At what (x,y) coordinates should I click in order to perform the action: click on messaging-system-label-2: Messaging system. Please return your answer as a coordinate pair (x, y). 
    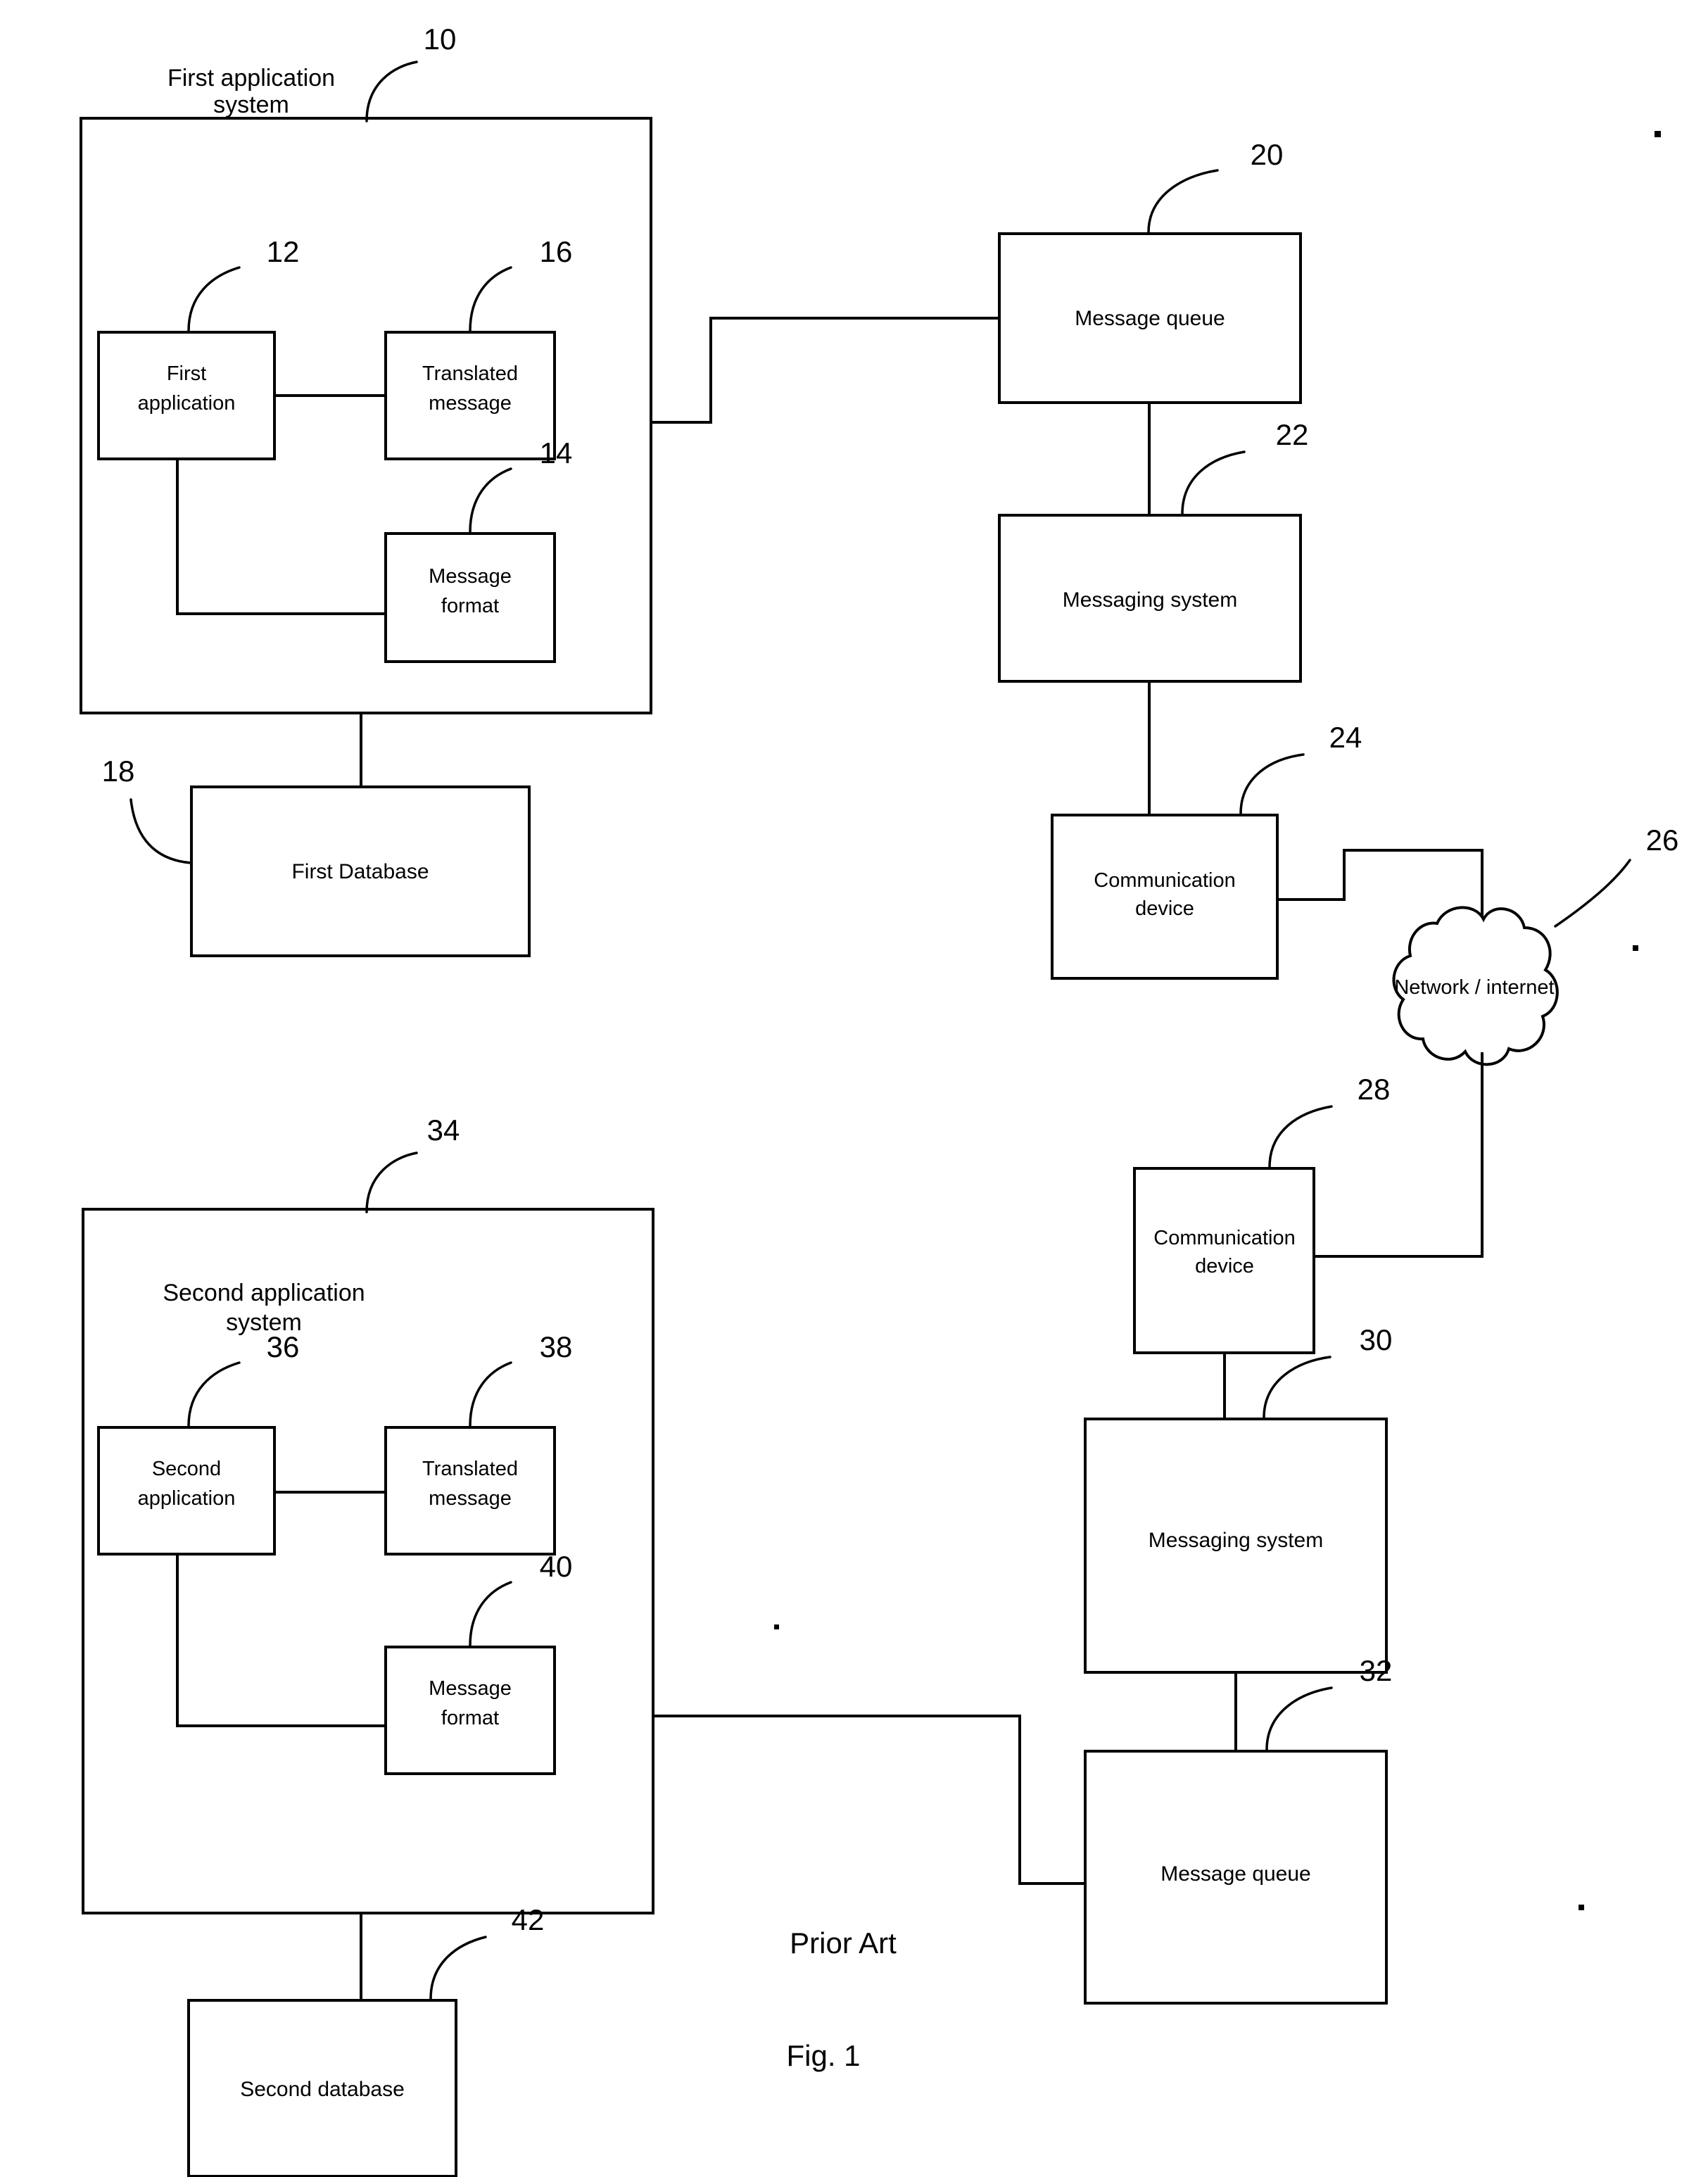
    Looking at the image, I should click on (1236, 1541).